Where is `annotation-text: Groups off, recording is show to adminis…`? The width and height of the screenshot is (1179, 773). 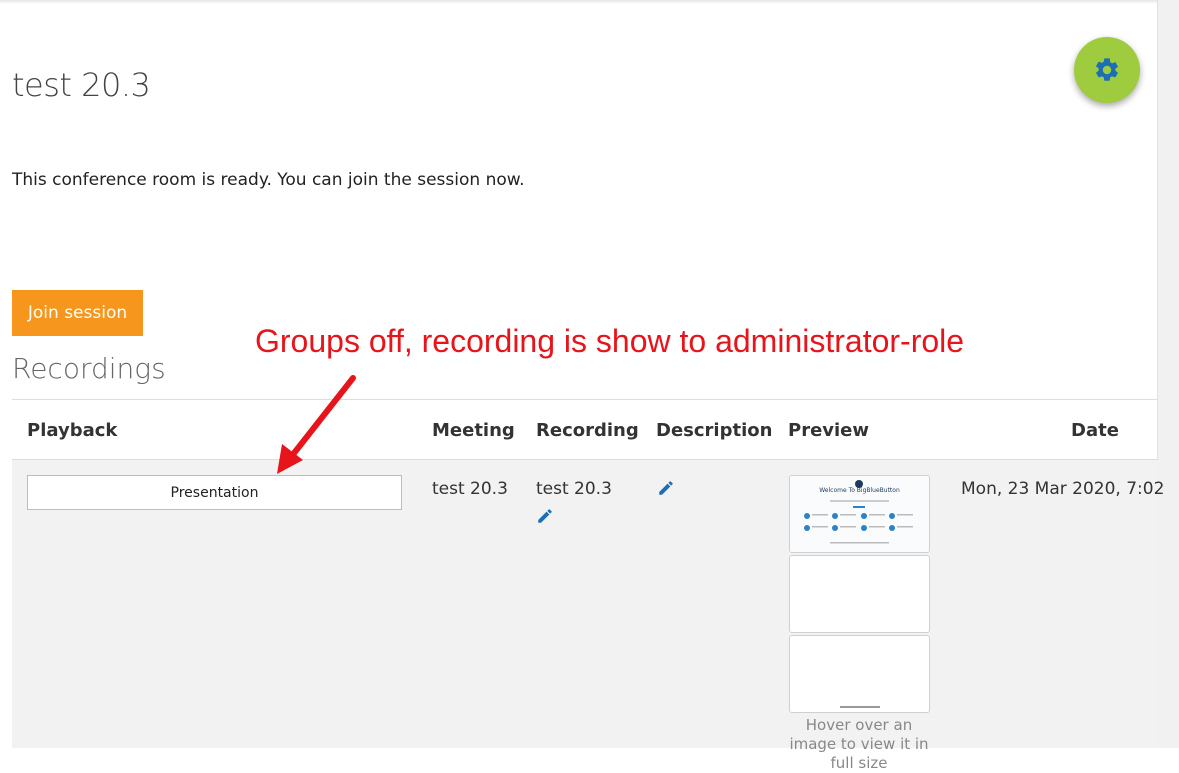 annotation-text: Groups off, recording is show to adminis… is located at coordinates (610, 341).